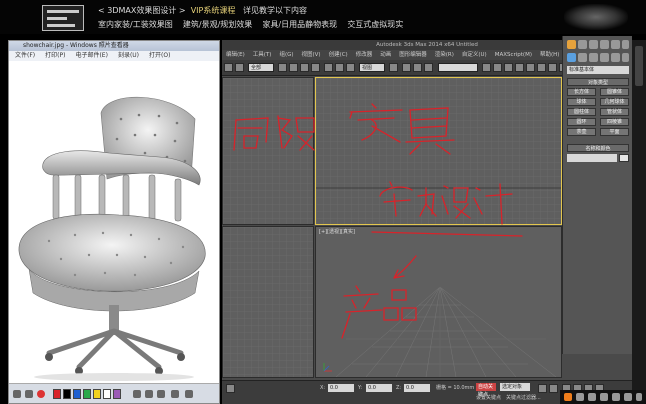  I want to click on align-icon, so click(497, 67).